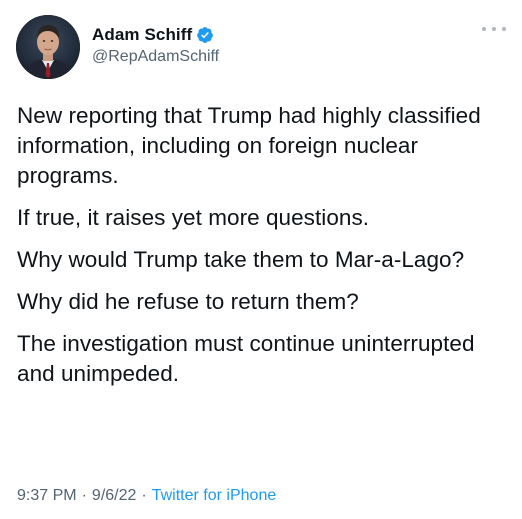 Image resolution: width=522 pixels, height=519 pixels. What do you see at coordinates (193, 217) in the screenshot?
I see `tweet-paragraph: If true, it raises yet more questions.` at bounding box center [193, 217].